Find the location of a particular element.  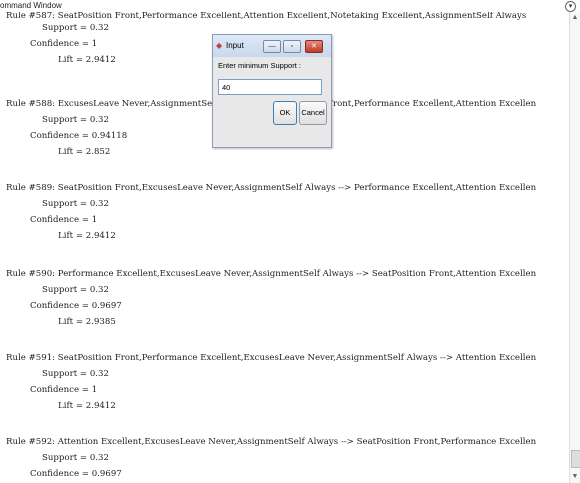

rule-589-lift: Lift = 2.9412 is located at coordinates (87, 236).